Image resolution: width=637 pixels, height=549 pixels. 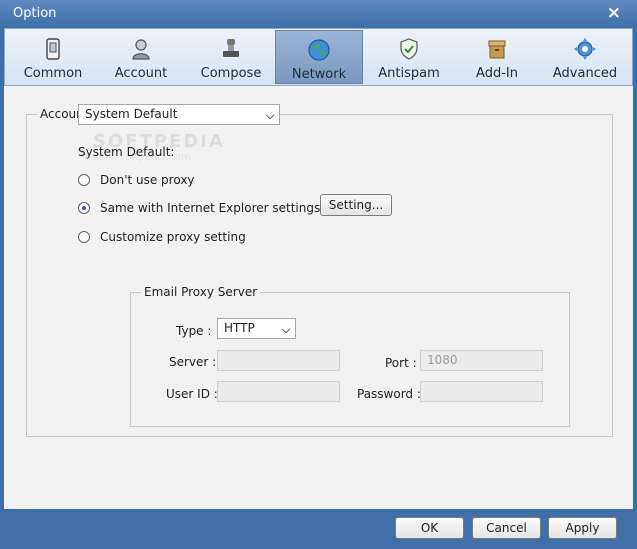 I want to click on proxy-type-value: HTTP, so click(x=239, y=328).